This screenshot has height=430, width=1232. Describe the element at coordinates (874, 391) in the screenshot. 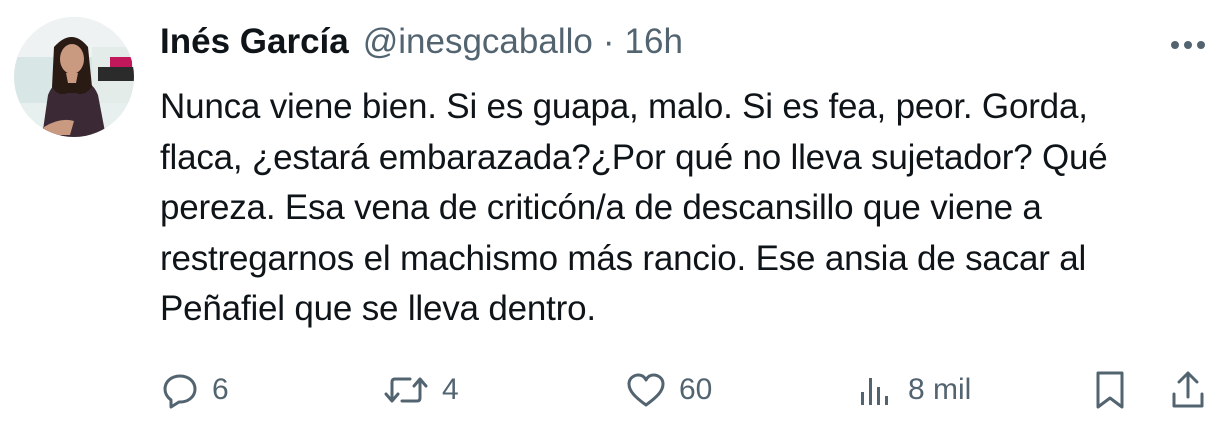

I see `views-icon` at that location.